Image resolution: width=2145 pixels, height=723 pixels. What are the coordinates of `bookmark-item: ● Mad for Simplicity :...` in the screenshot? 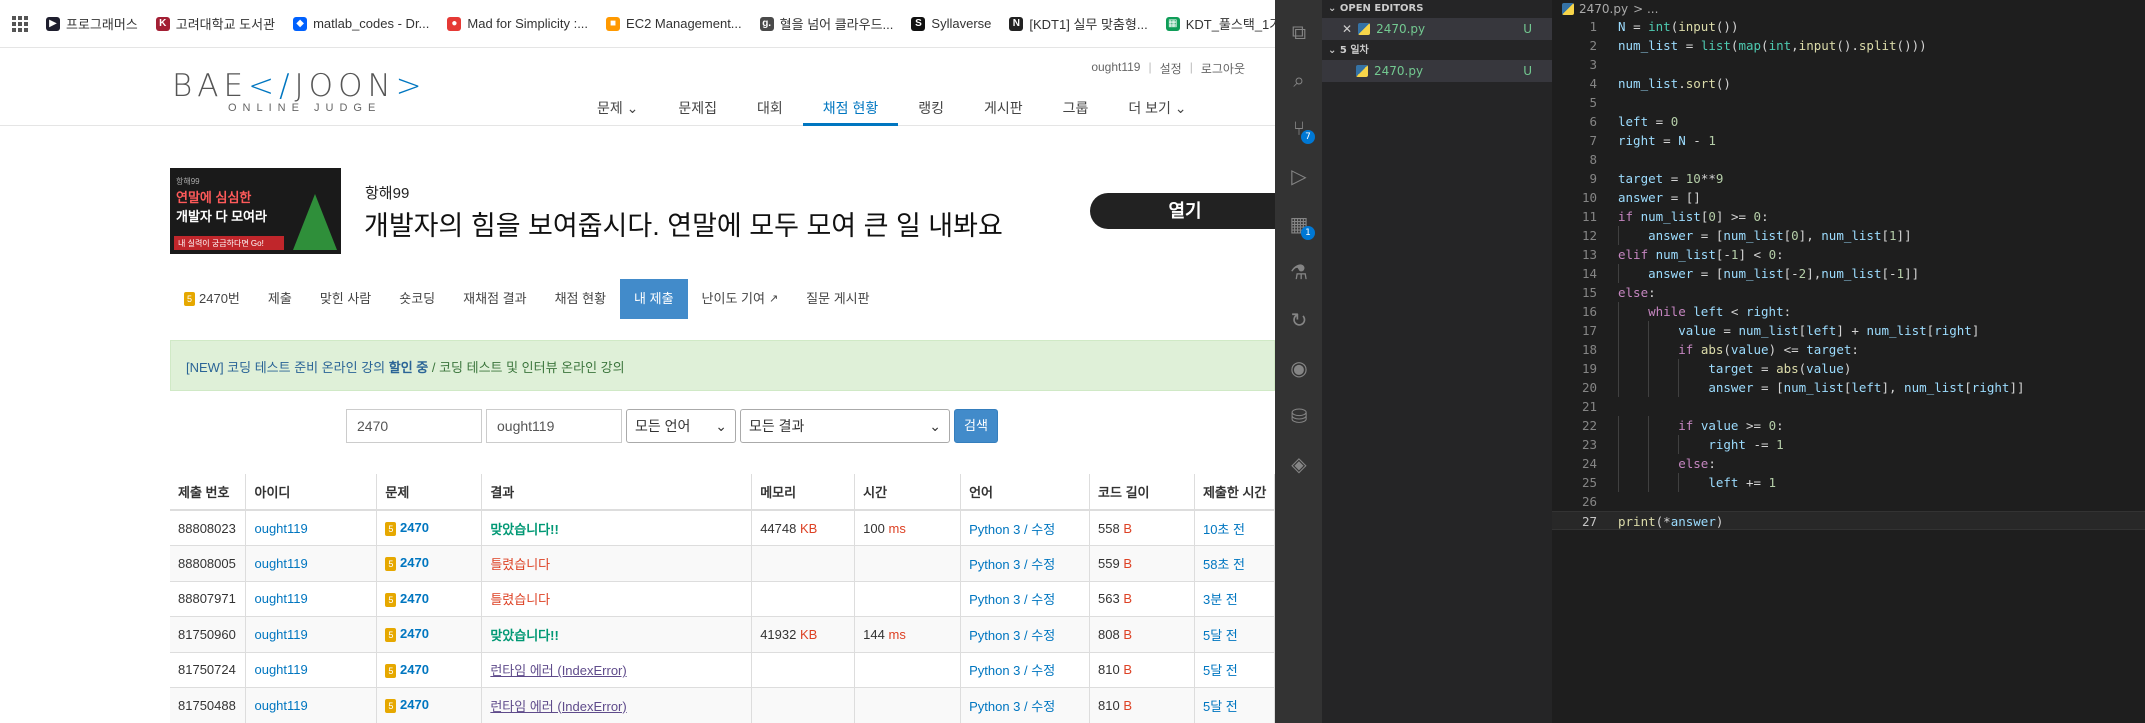 It's located at (517, 23).